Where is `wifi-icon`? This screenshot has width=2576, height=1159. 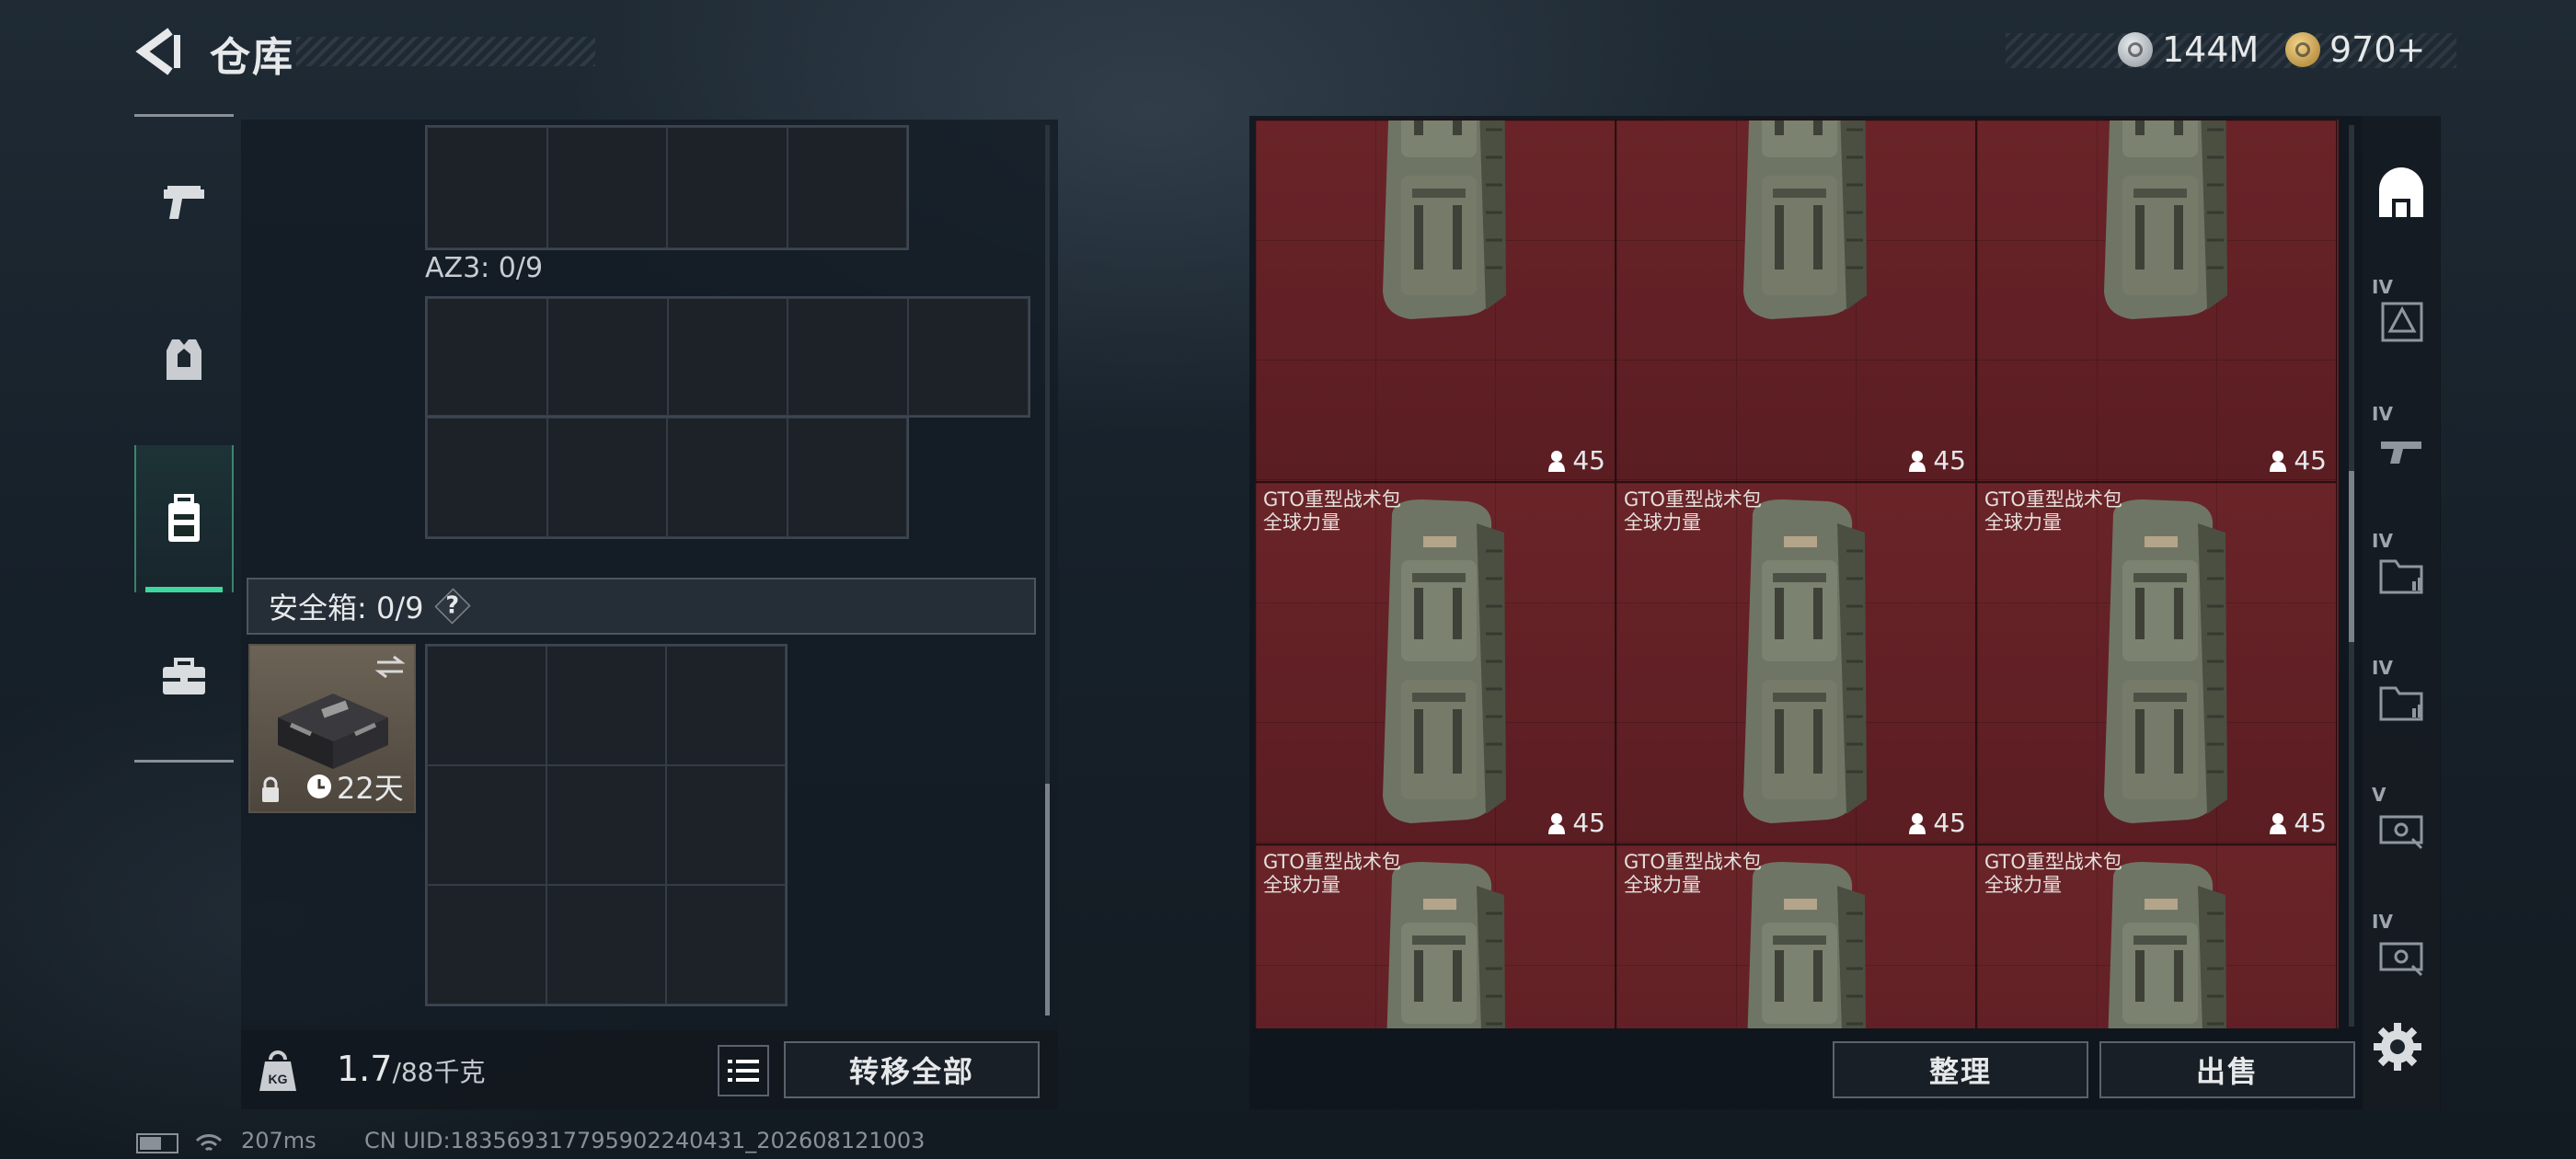 wifi-icon is located at coordinates (209, 1143).